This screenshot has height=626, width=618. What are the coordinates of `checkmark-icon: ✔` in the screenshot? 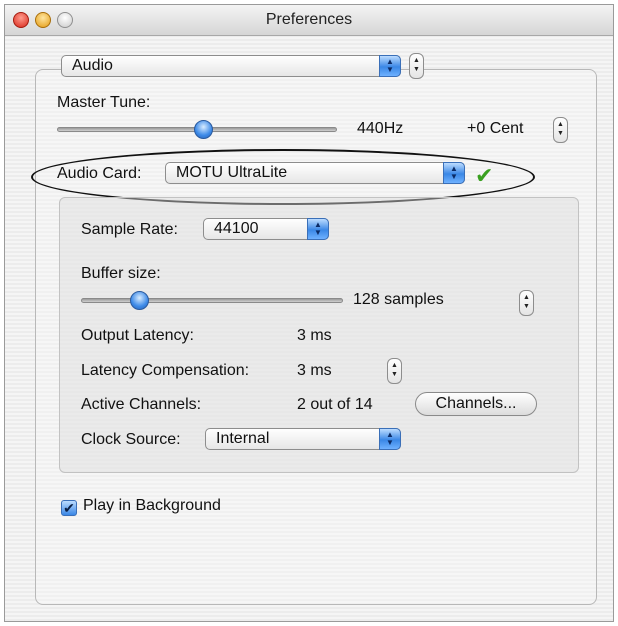 It's located at (484, 175).